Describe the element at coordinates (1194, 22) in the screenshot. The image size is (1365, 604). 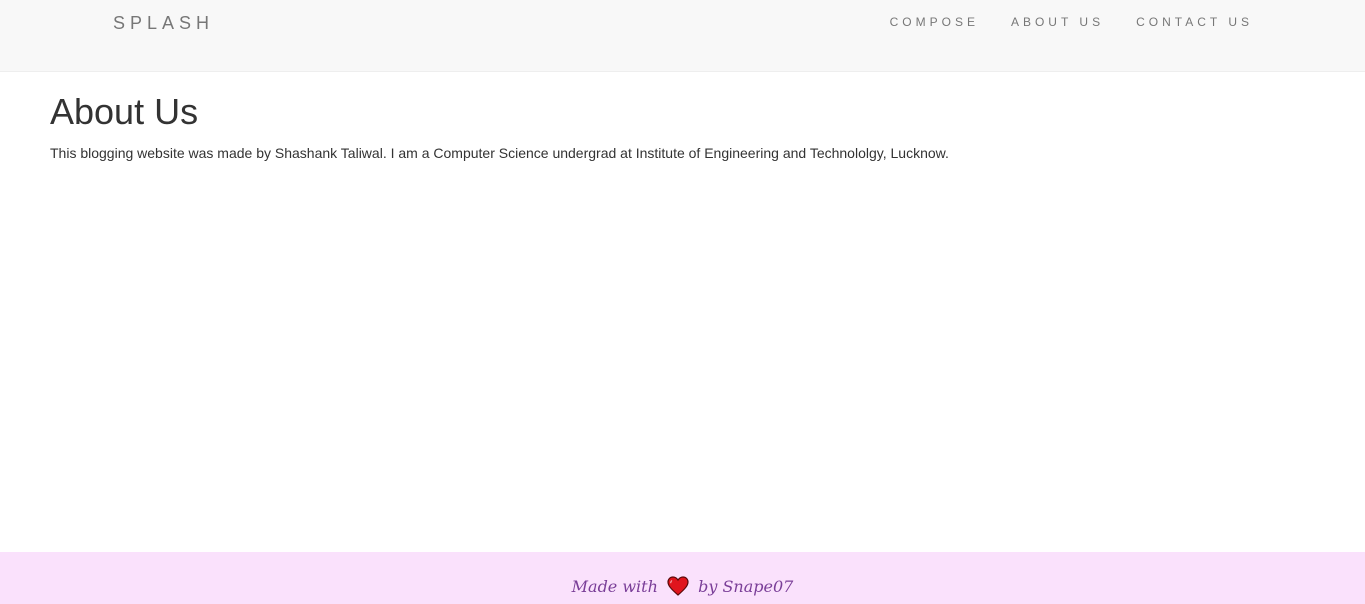
I see `nav-link-contact-us: CONTACT US` at that location.